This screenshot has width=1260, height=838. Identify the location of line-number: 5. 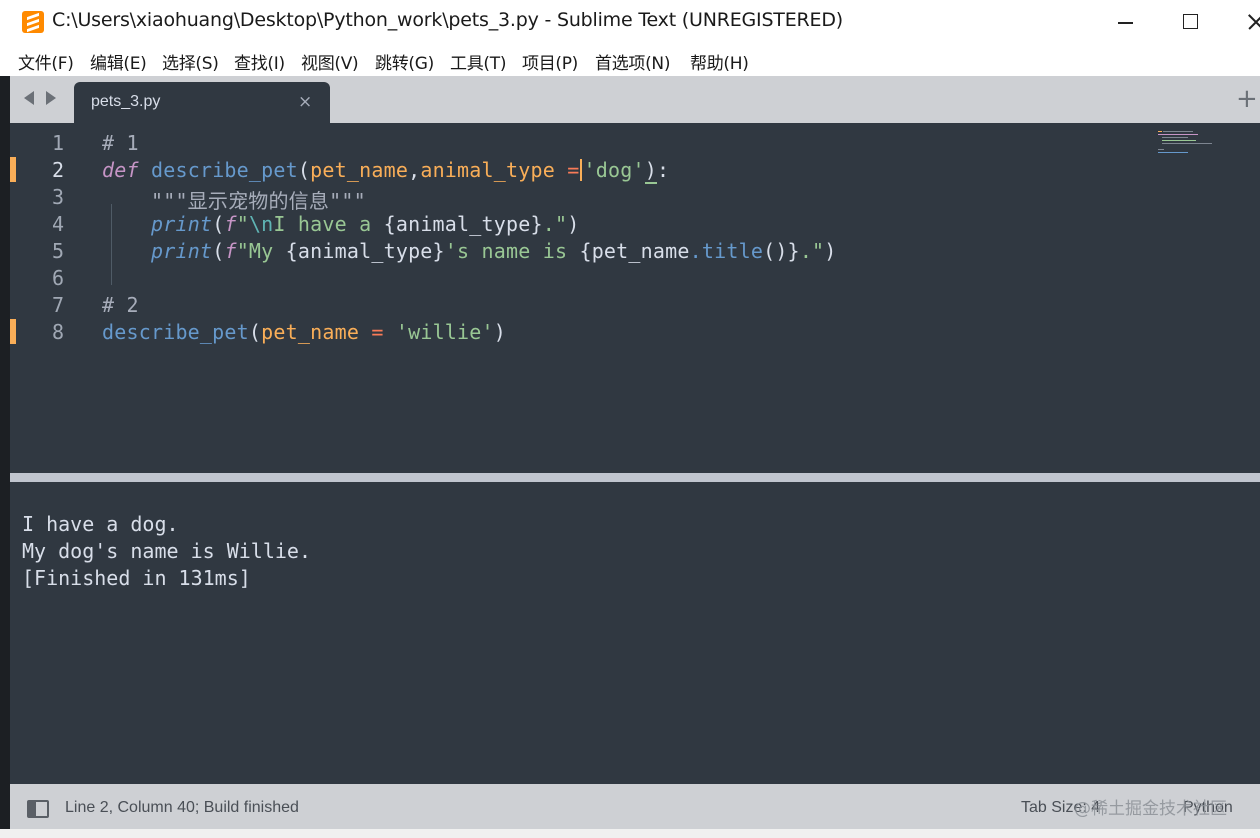
(57, 251).